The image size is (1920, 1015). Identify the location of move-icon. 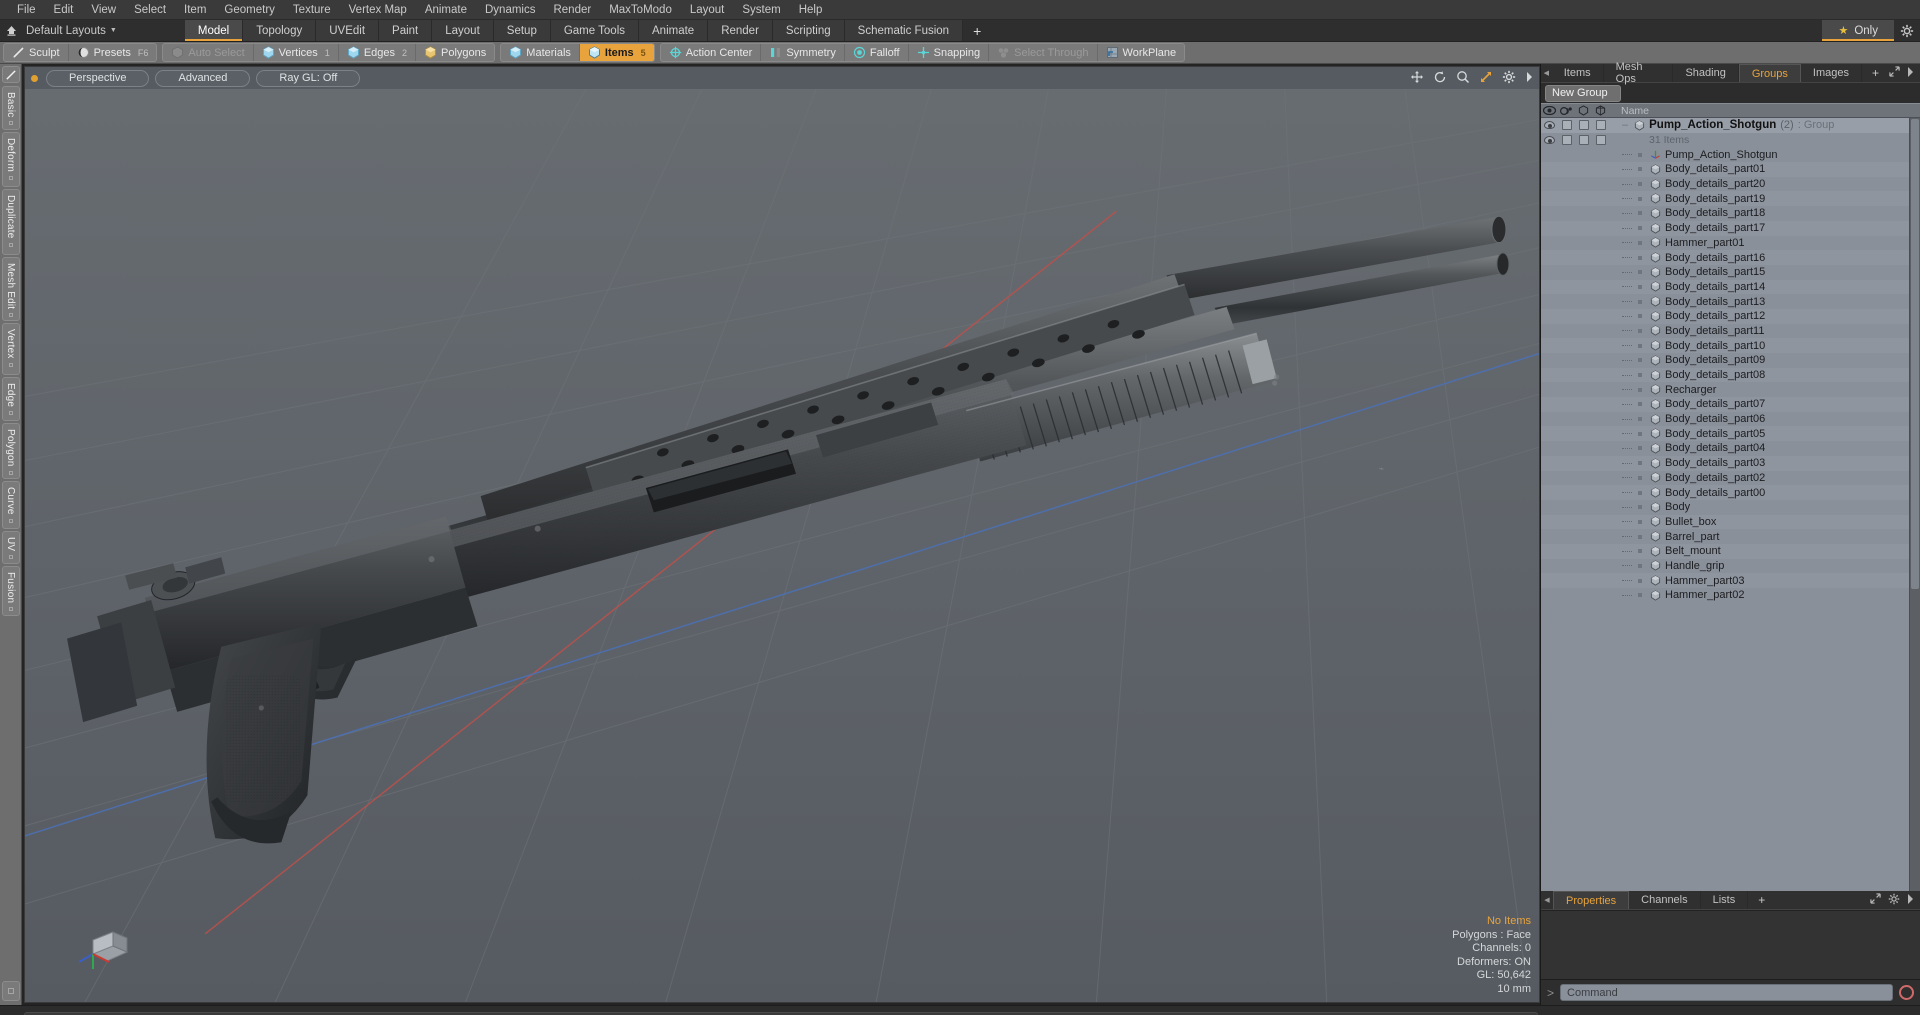
(1417, 78).